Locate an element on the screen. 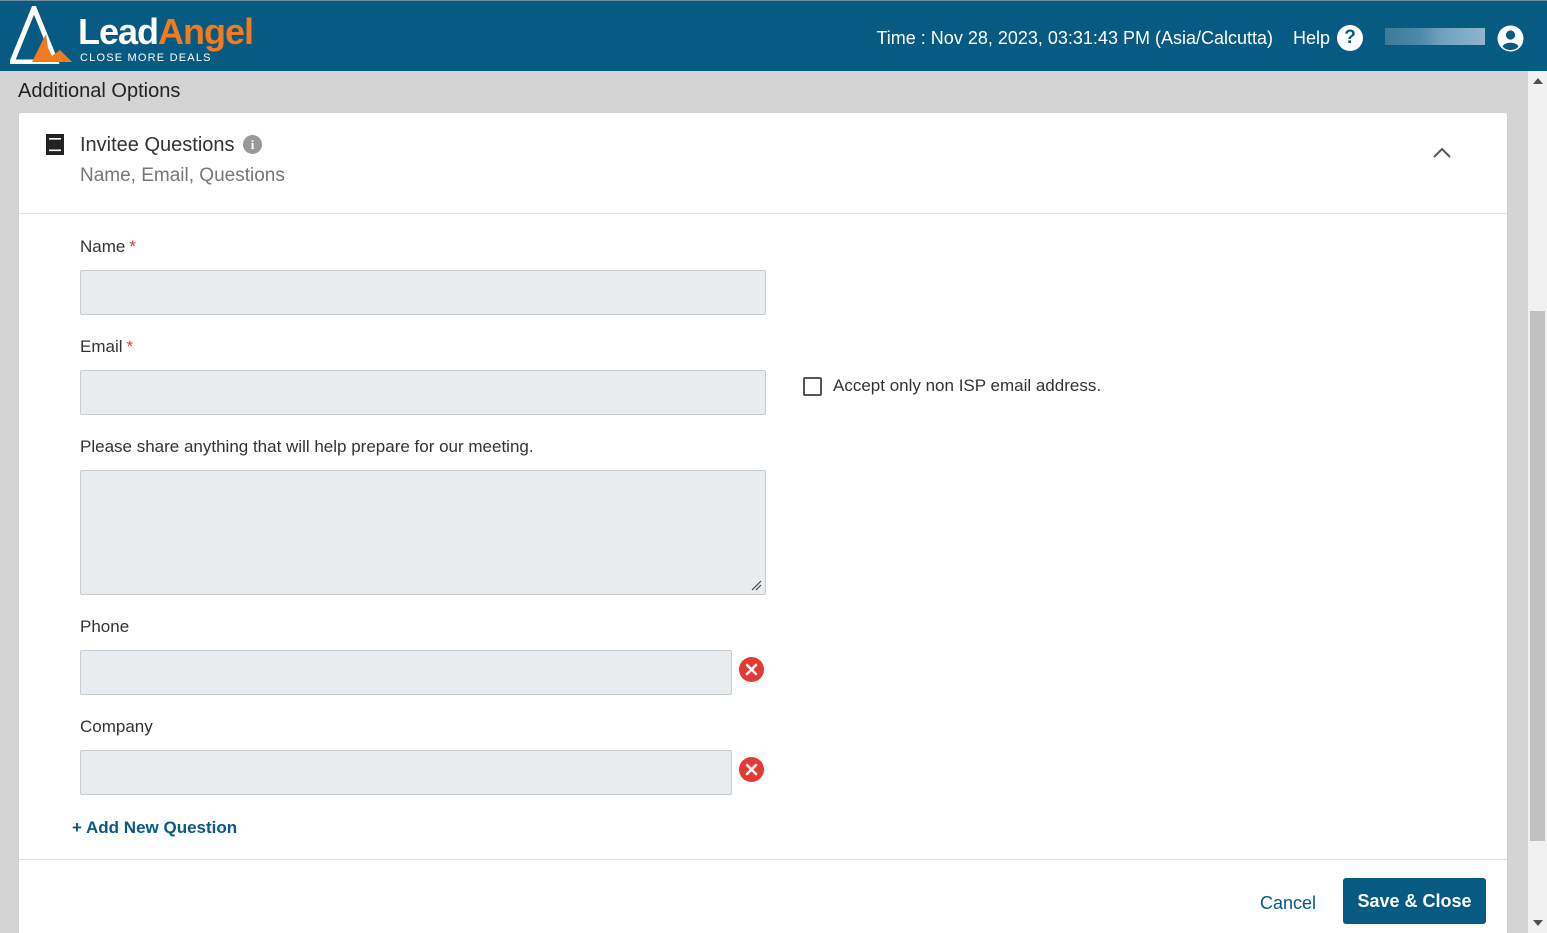 This screenshot has width=1547, height=933. help-link: Help is located at coordinates (1311, 38).